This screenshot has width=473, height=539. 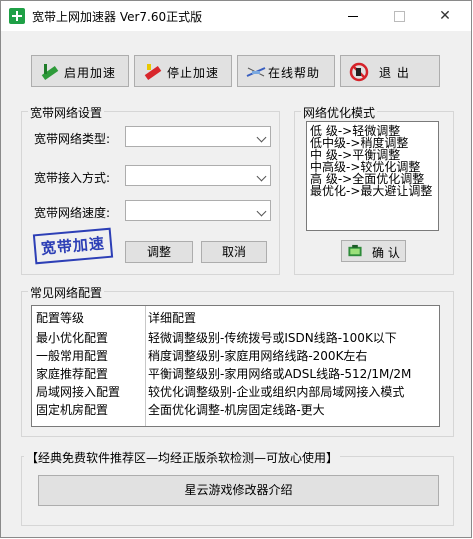 I want to click on recommend-software-label: 星云游戏修改器介绍, so click(x=238, y=490).